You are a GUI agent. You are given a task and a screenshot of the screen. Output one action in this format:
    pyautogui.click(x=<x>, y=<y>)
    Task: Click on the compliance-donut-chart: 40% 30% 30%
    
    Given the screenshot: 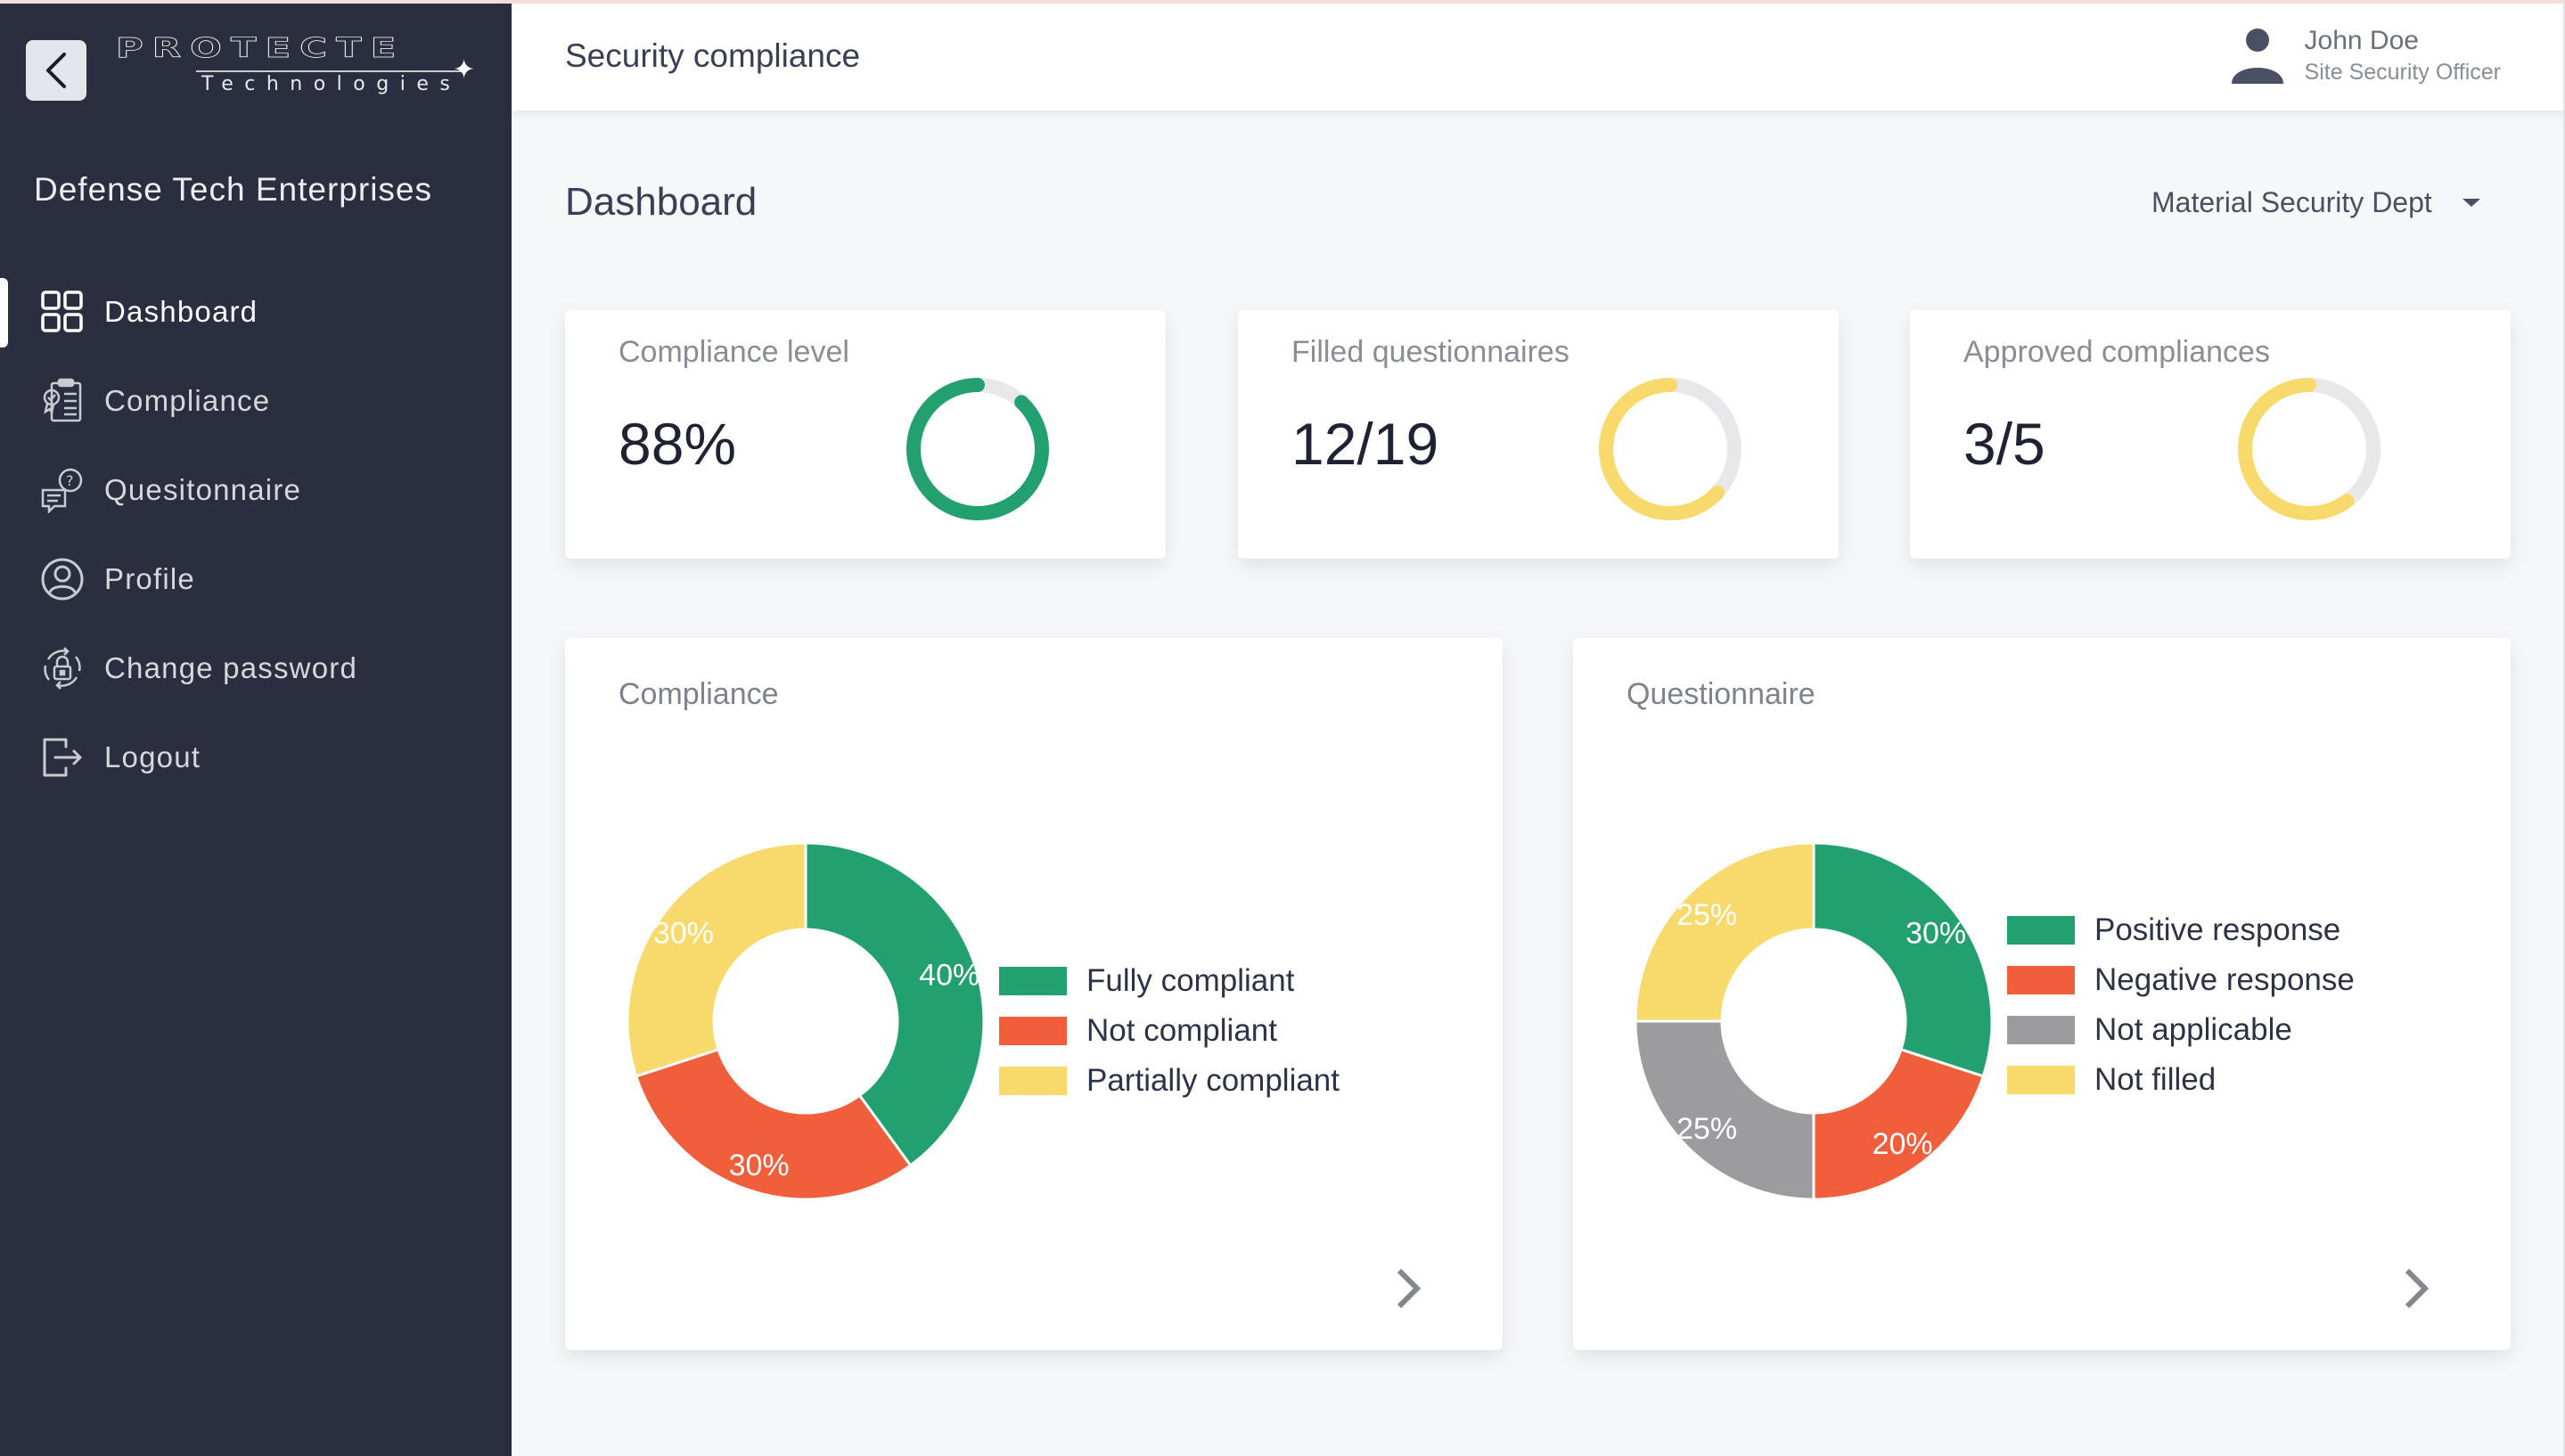 What is the action you would take?
    pyautogui.click(x=806, y=1021)
    